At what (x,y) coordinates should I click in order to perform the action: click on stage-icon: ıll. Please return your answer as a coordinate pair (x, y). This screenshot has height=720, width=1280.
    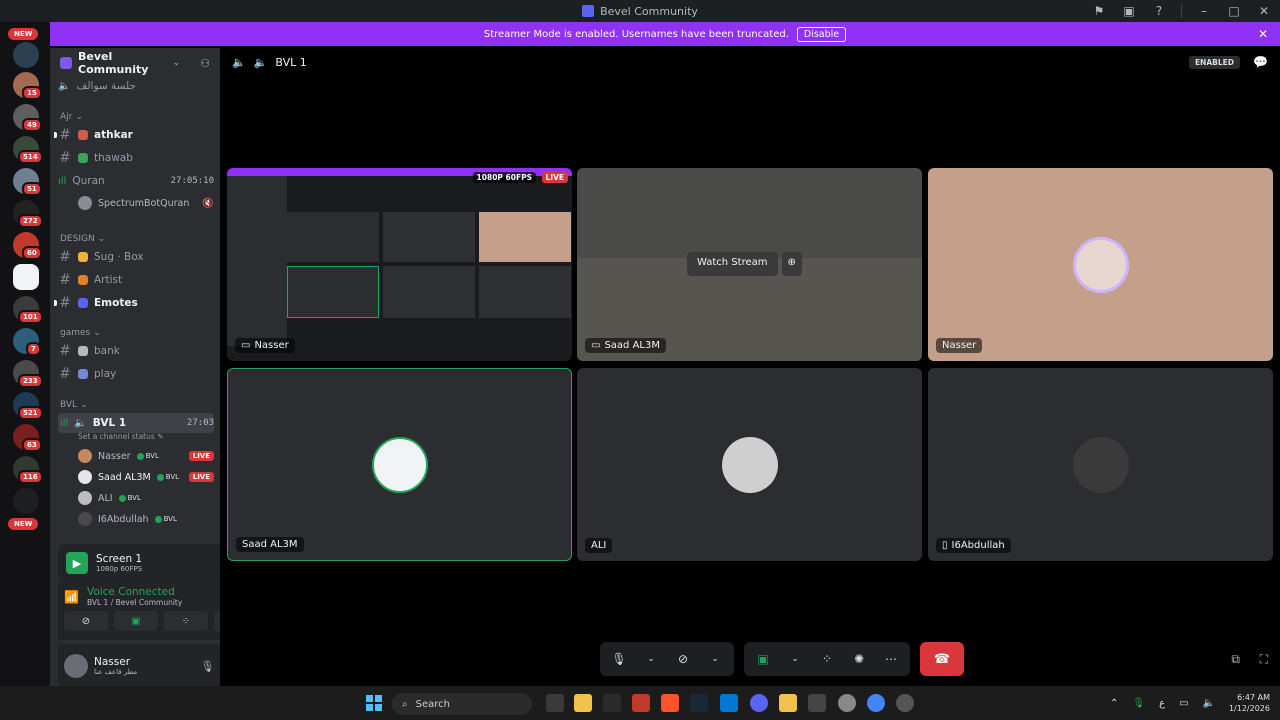
    Looking at the image, I should click on (62, 181).